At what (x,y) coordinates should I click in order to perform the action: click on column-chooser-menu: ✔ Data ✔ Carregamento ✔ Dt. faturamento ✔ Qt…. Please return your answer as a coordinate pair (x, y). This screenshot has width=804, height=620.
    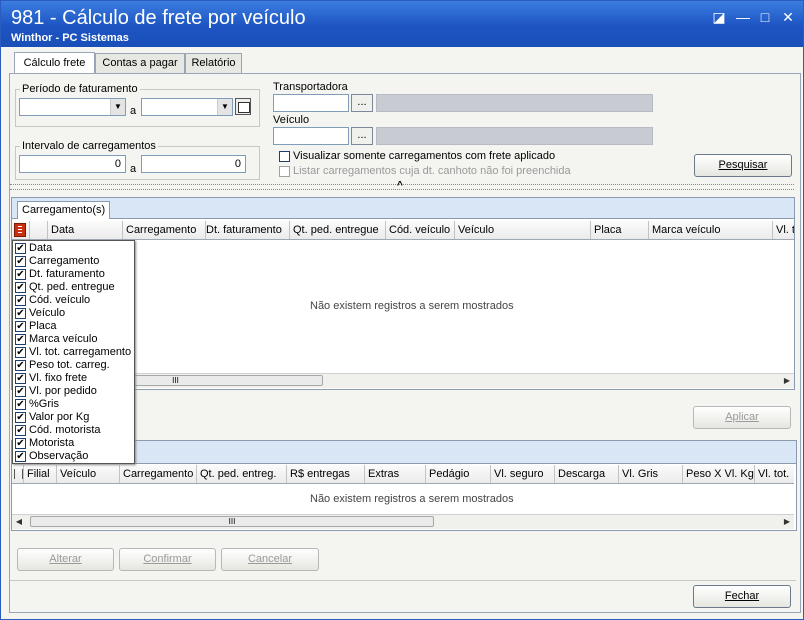
    Looking at the image, I should click on (73, 352).